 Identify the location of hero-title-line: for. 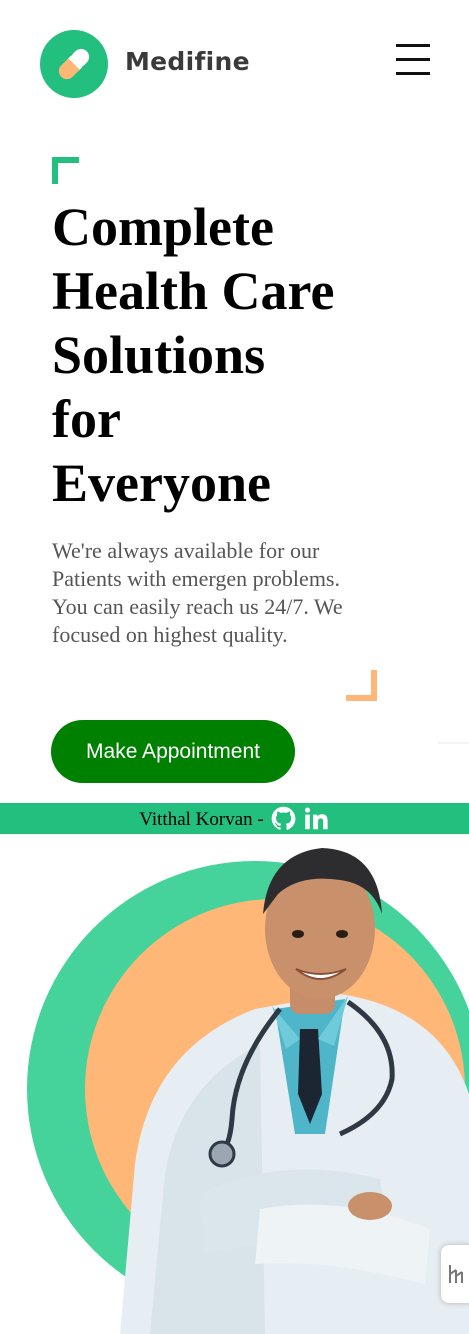
(86, 419).